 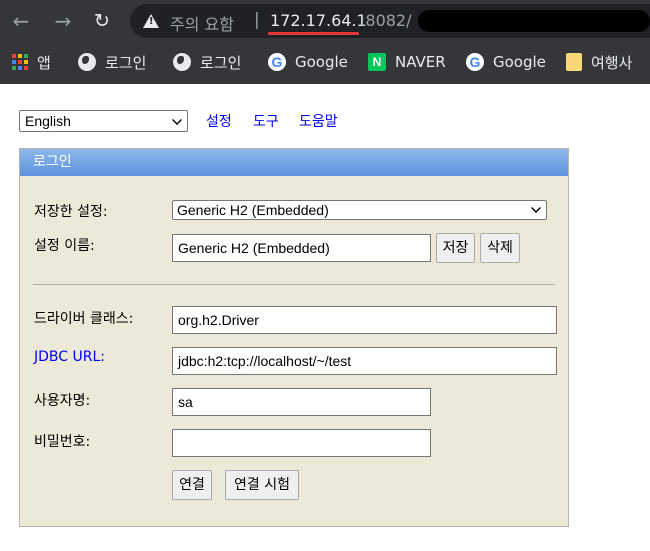 I want to click on bookmark-login-1: 로그인, so click(x=112, y=62).